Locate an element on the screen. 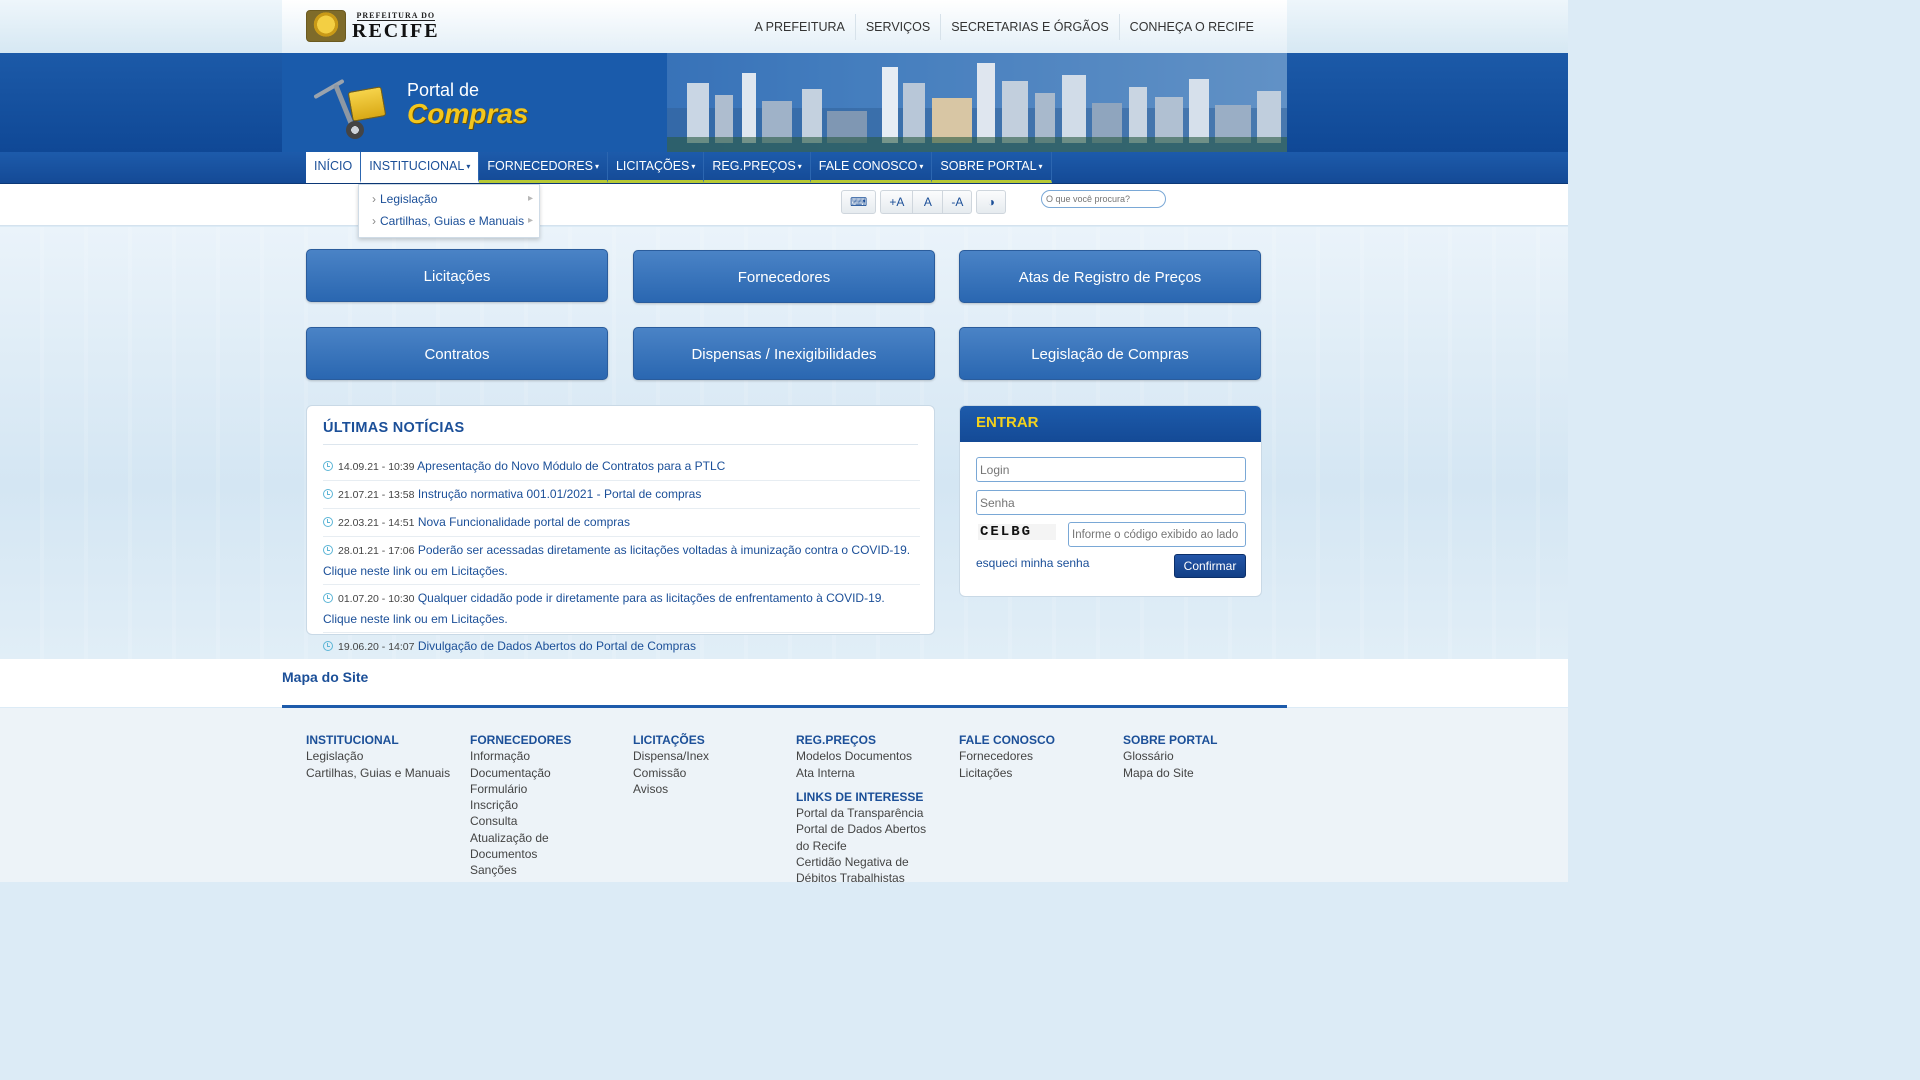  footer-link: Formulário is located at coordinates (550, 789).